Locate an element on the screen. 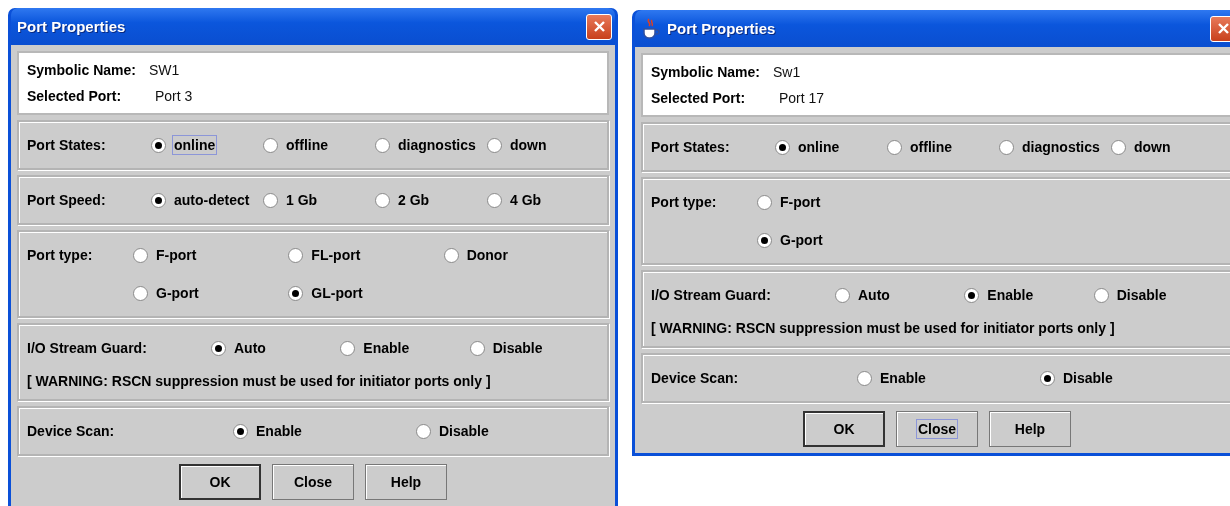  radio-option: auto-detect is located at coordinates (201, 200).